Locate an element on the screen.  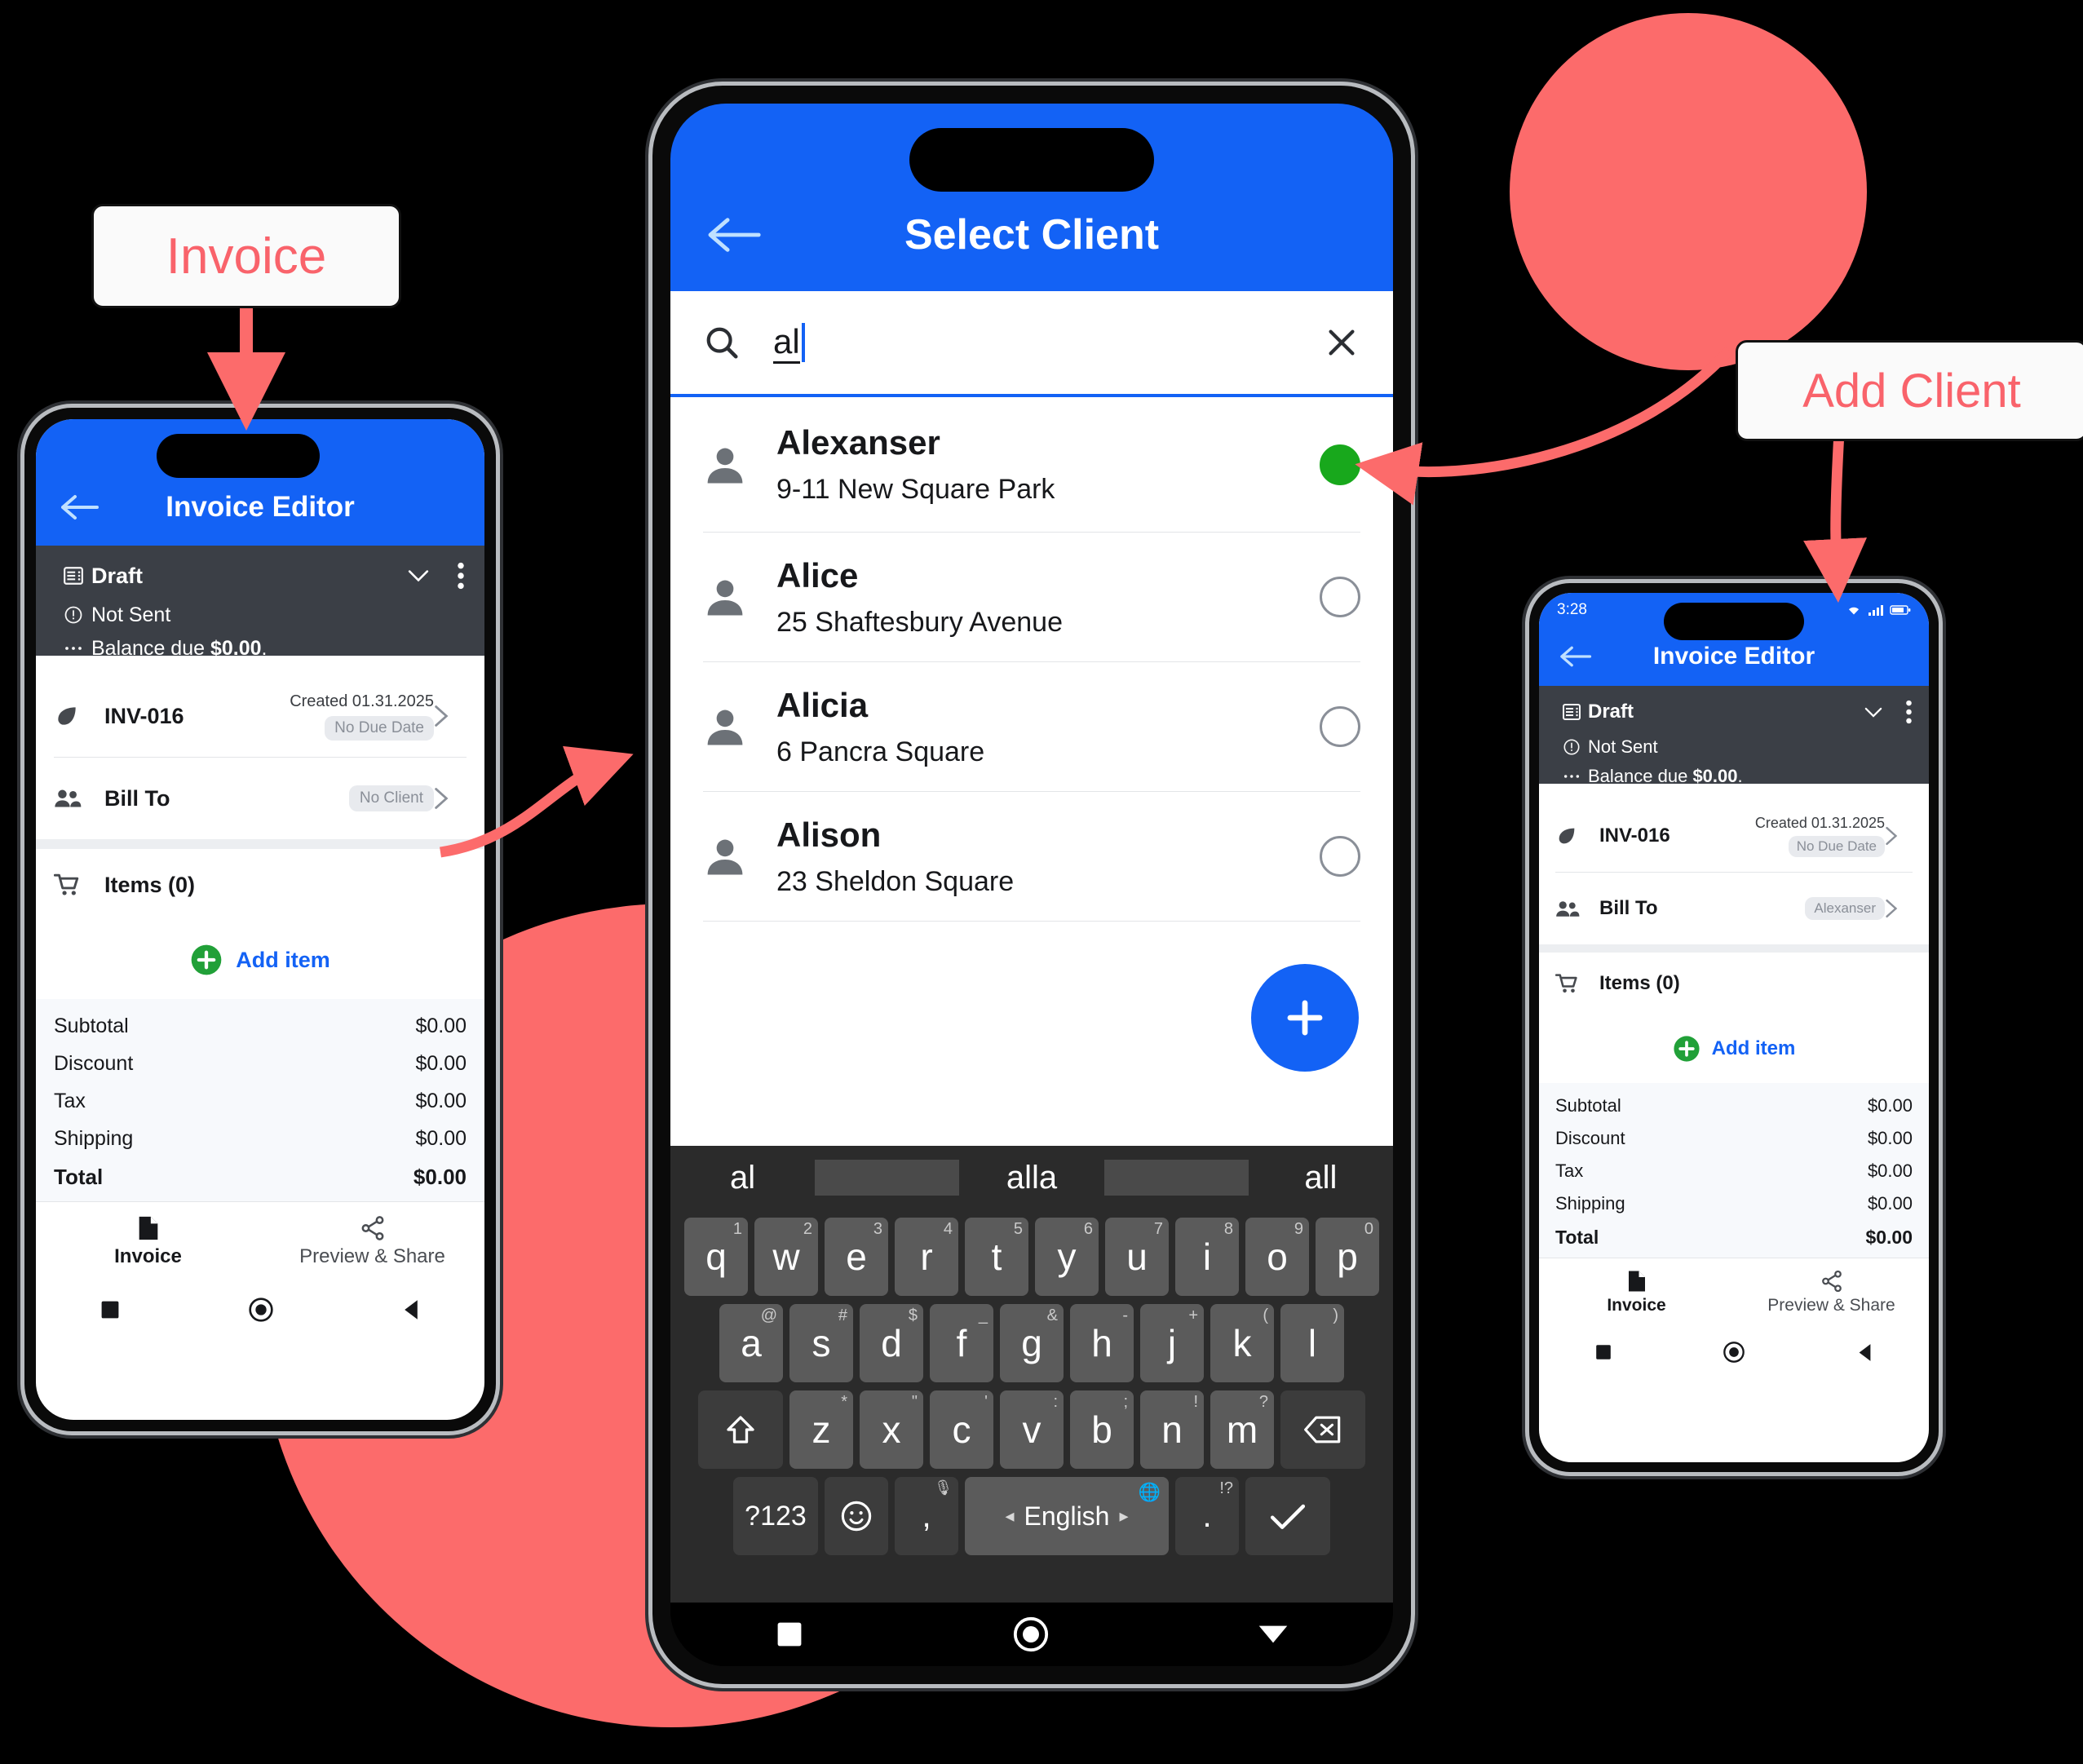
key-s: # s is located at coordinates (821, 1343).